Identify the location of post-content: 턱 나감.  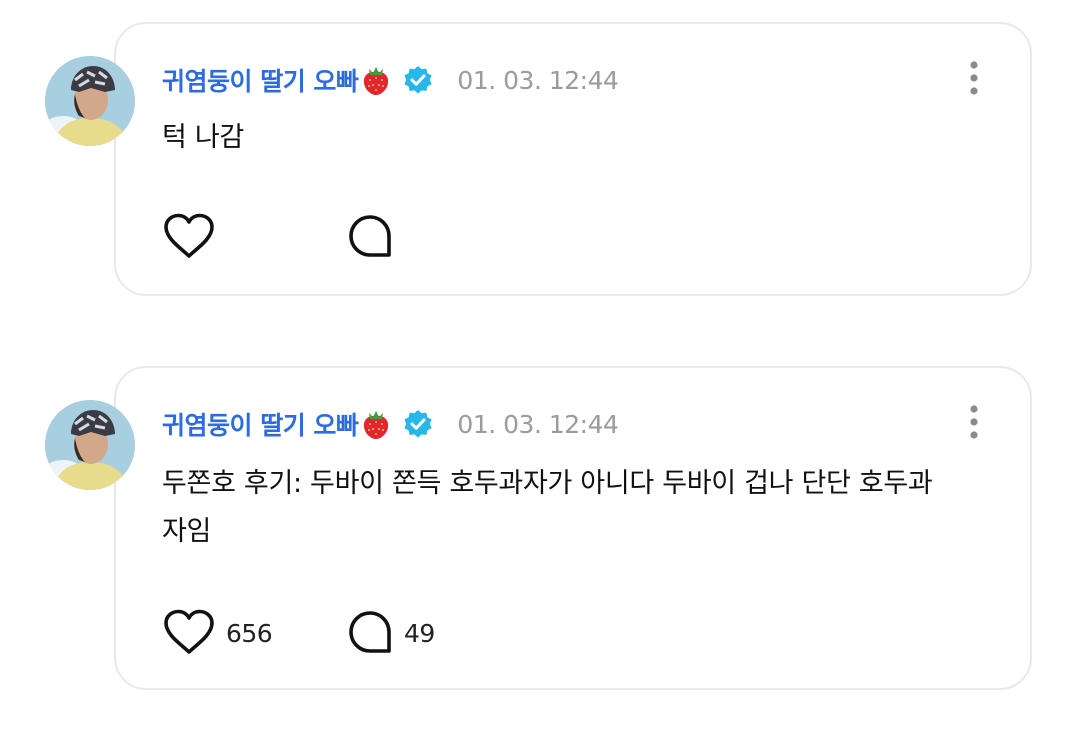
(203, 137).